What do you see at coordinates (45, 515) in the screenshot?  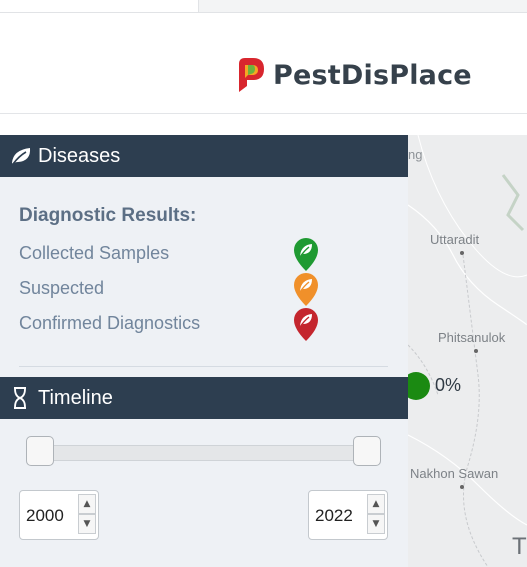 I see `start-year-value: 2000` at bounding box center [45, 515].